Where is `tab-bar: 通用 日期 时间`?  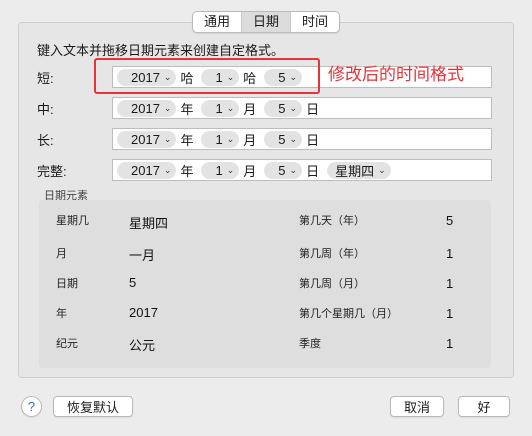
tab-bar: 通用 日期 时间 is located at coordinates (266, 22).